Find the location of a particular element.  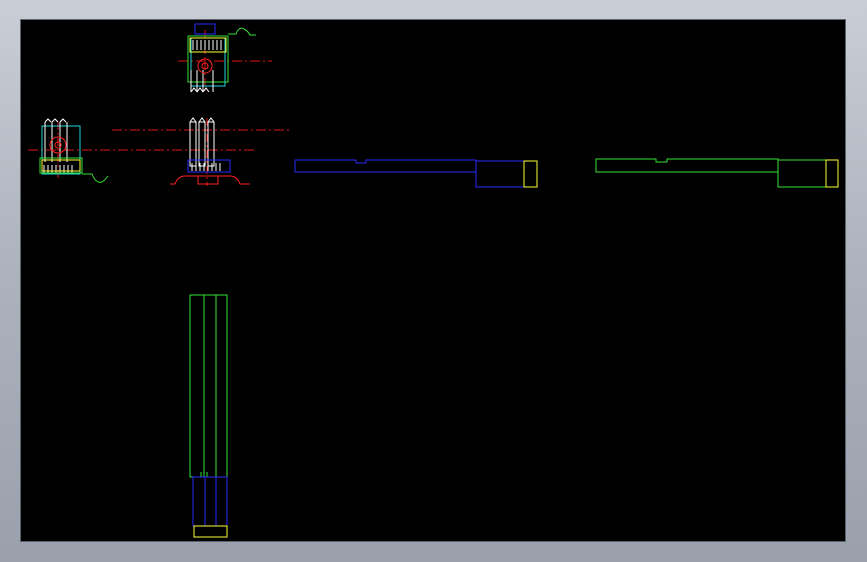

front-view-teeth is located at coordinates (206, 167).